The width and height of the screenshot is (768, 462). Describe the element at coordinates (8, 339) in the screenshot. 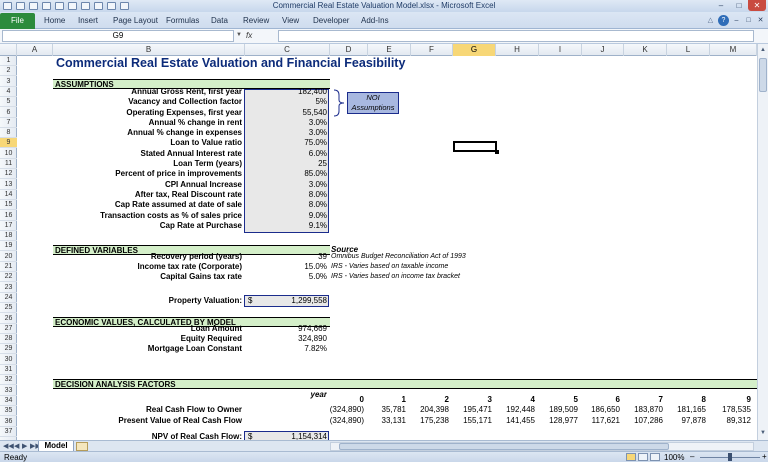

I see `row-header-28: 28` at that location.